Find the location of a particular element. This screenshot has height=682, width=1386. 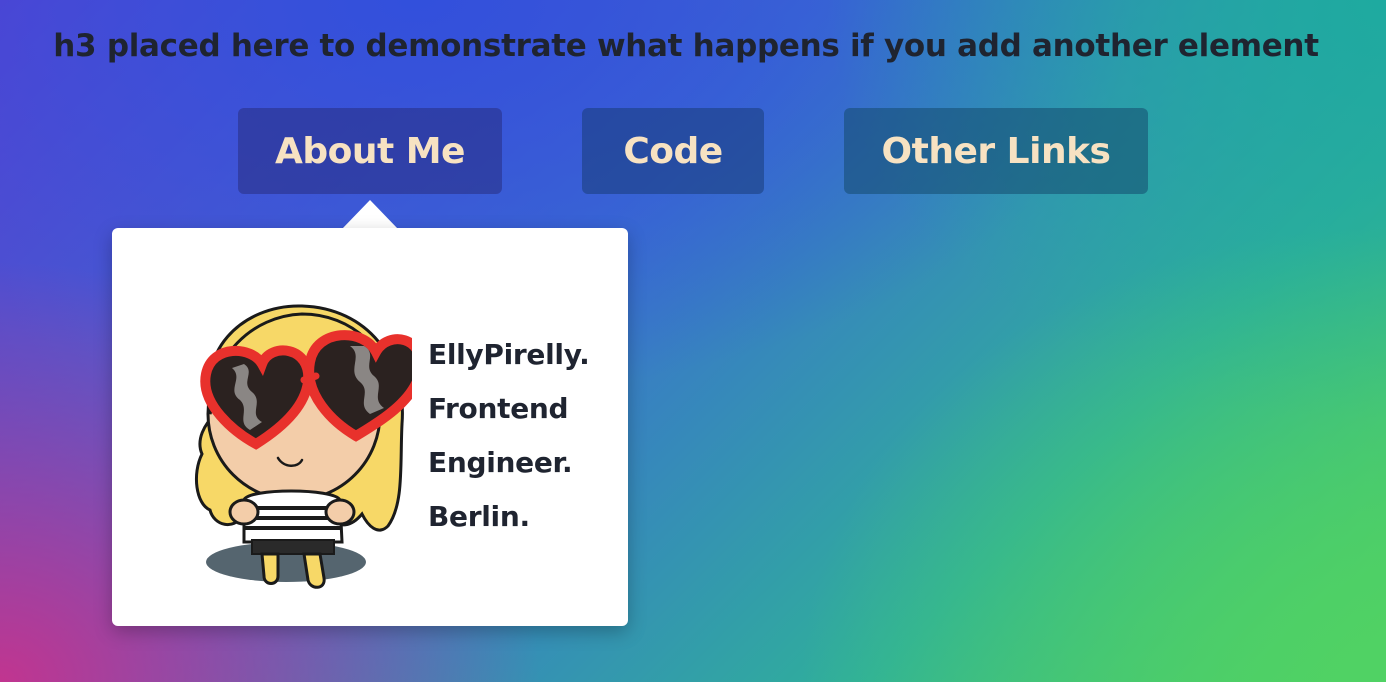

popover-arrow is located at coordinates (370, 214).